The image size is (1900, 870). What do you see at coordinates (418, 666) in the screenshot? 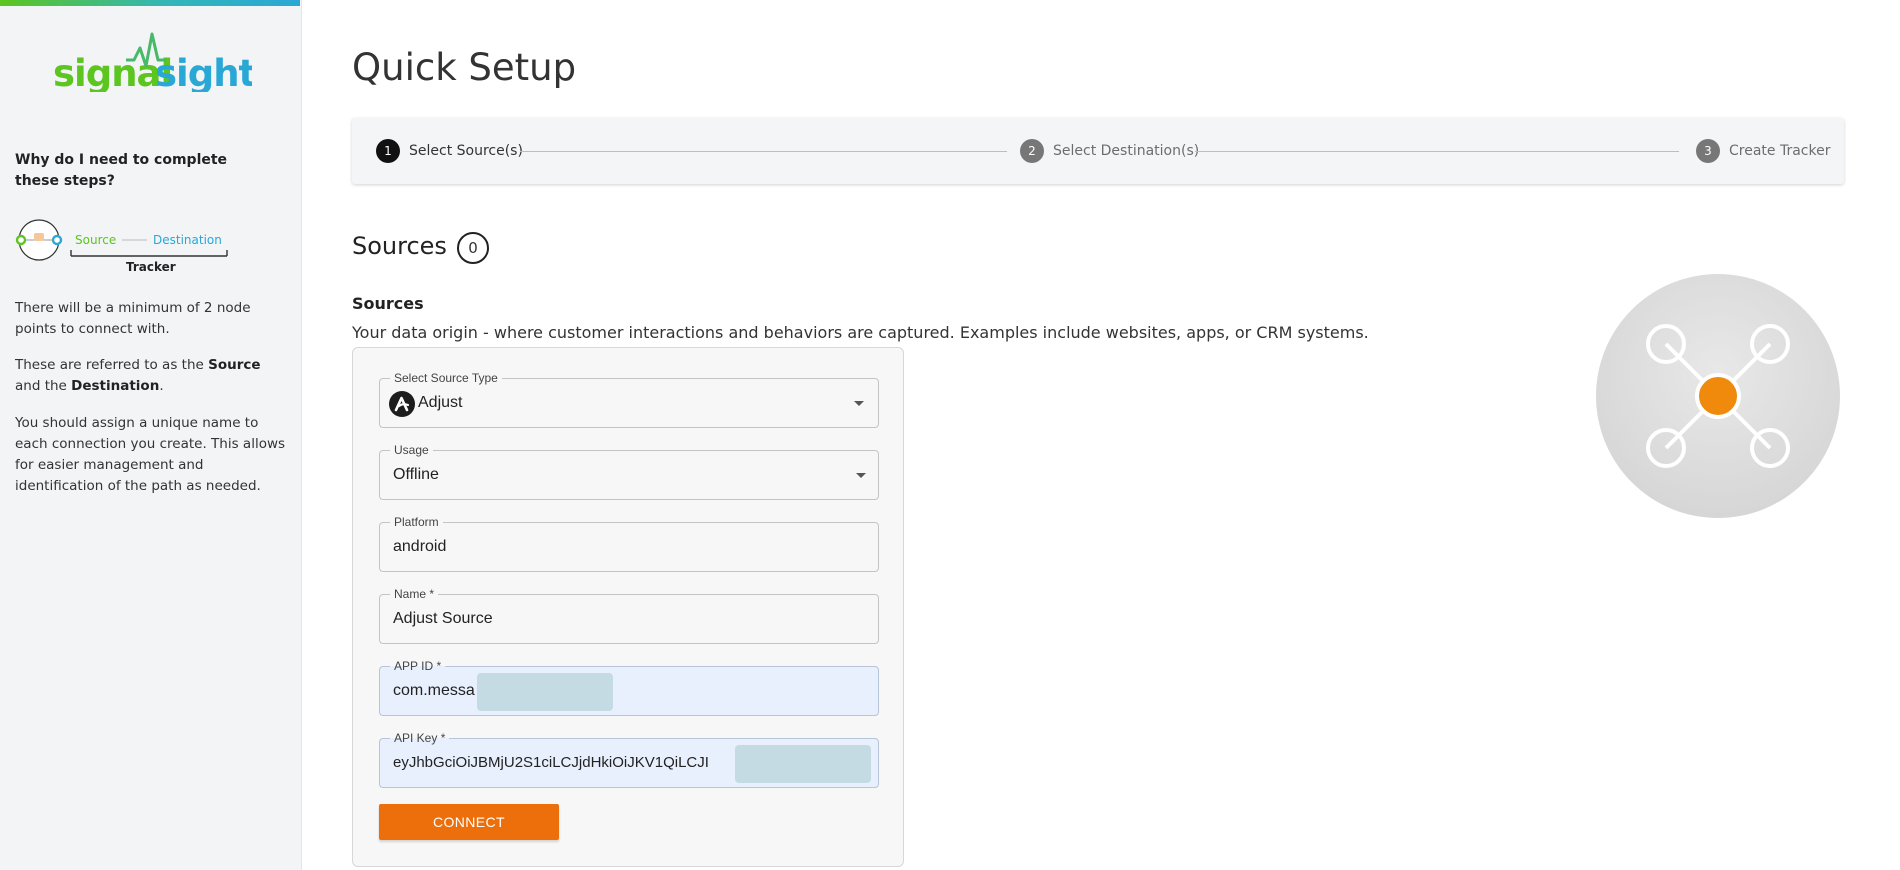
I see `field-label: APP ID *` at bounding box center [418, 666].